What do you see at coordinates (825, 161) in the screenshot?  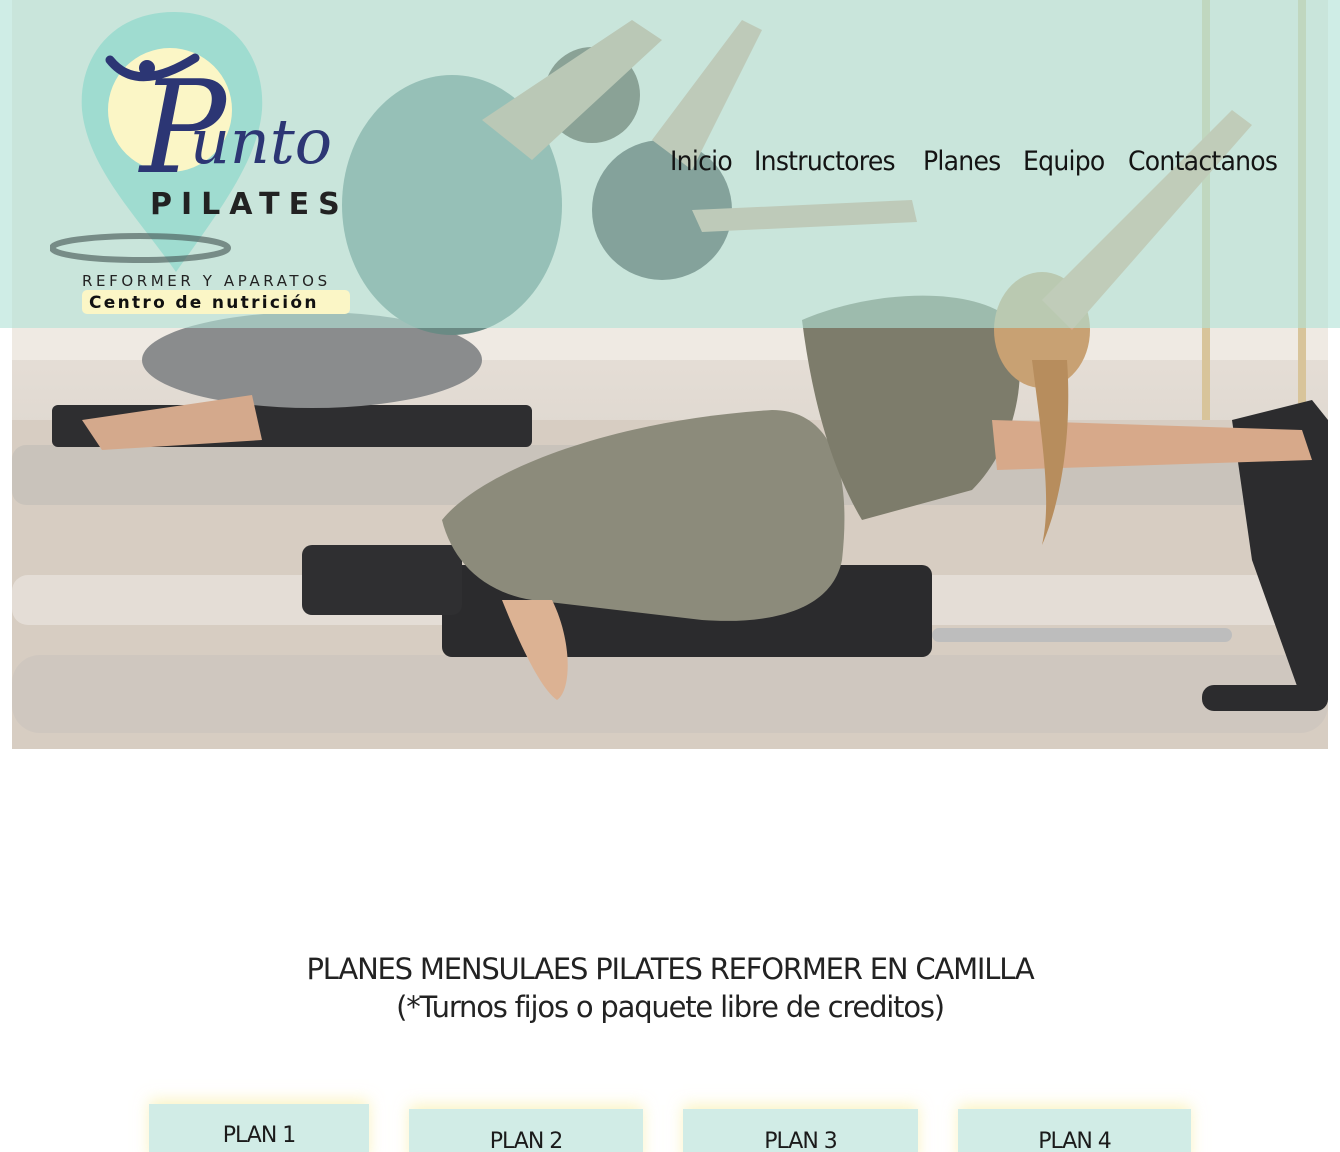 I see `nav-instructores: Instructores` at bounding box center [825, 161].